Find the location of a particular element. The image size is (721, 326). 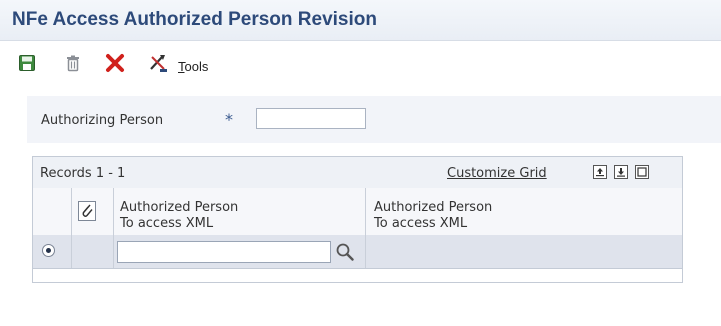

tools-label-rest: ools is located at coordinates (196, 66).